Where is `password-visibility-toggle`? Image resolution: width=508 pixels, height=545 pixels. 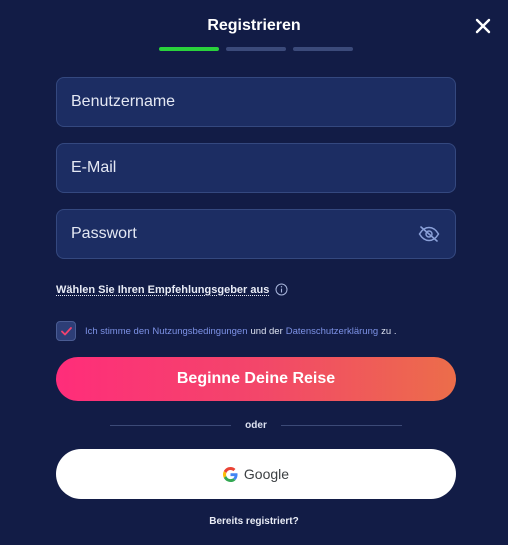
password-visibility-toggle is located at coordinates (429, 234).